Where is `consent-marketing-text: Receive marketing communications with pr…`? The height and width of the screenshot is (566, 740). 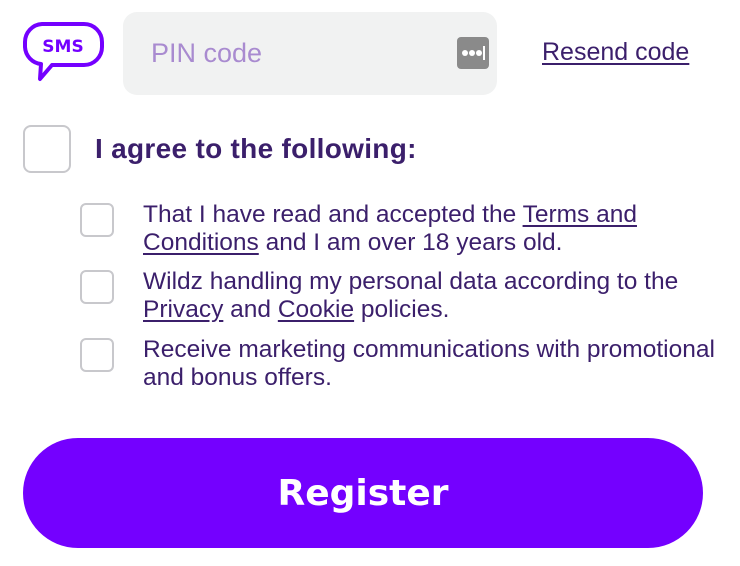
consent-marketing-text: Receive marketing communications with pr… is located at coordinates (429, 363).